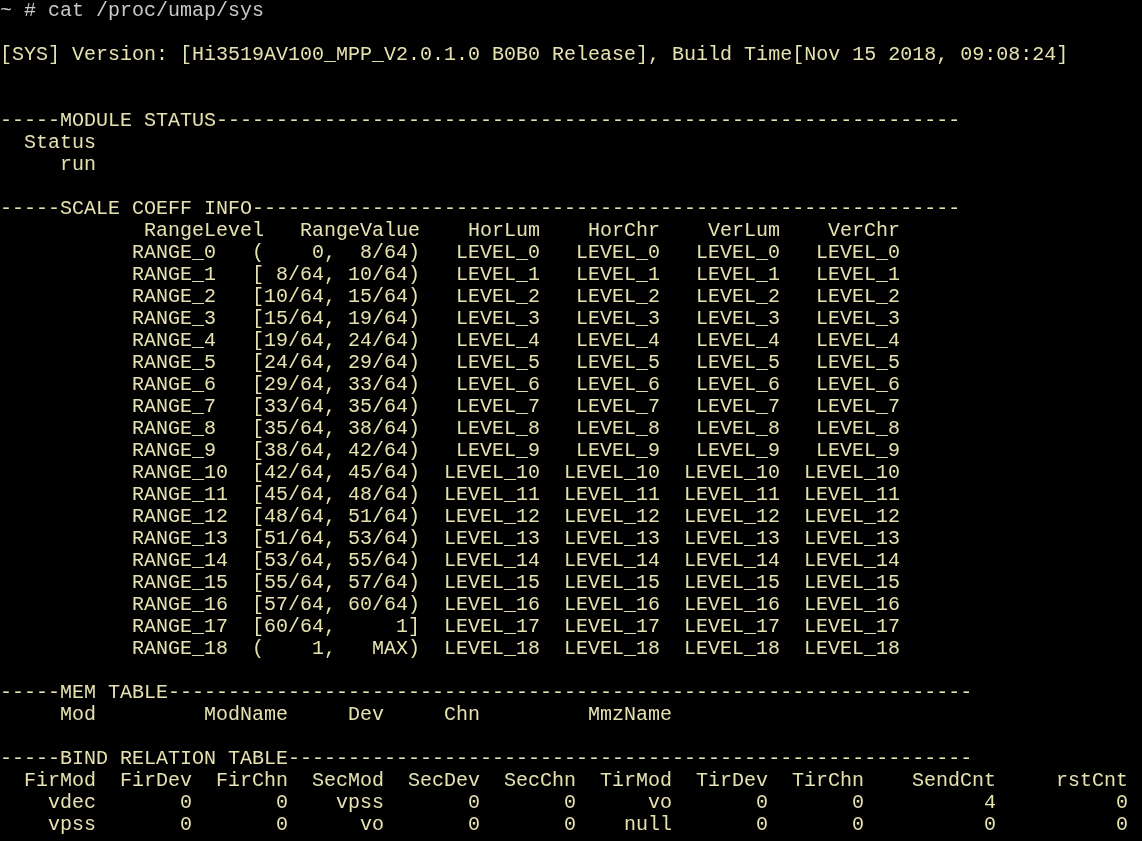 The width and height of the screenshot is (1142, 841). Describe the element at coordinates (336, 473) in the screenshot. I see `table-cell: [42/64, 45/64)` at that location.